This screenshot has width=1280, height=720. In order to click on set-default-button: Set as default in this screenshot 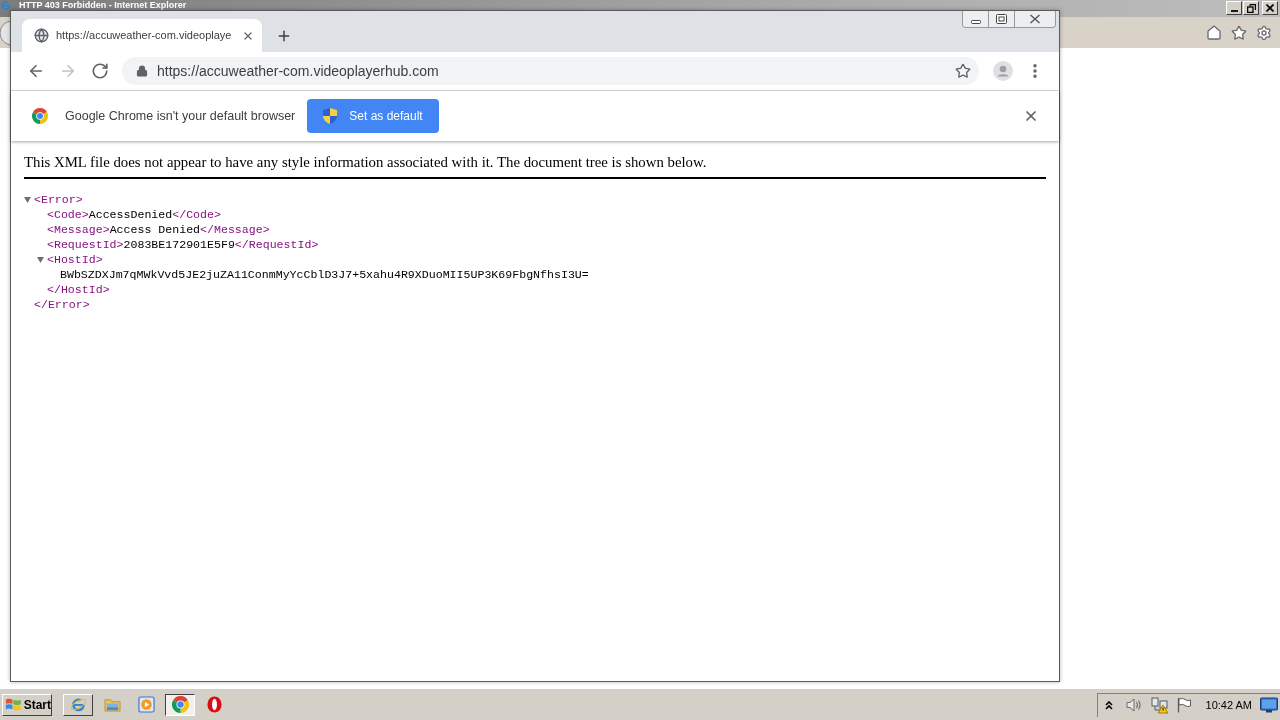, I will do `click(373, 116)`.